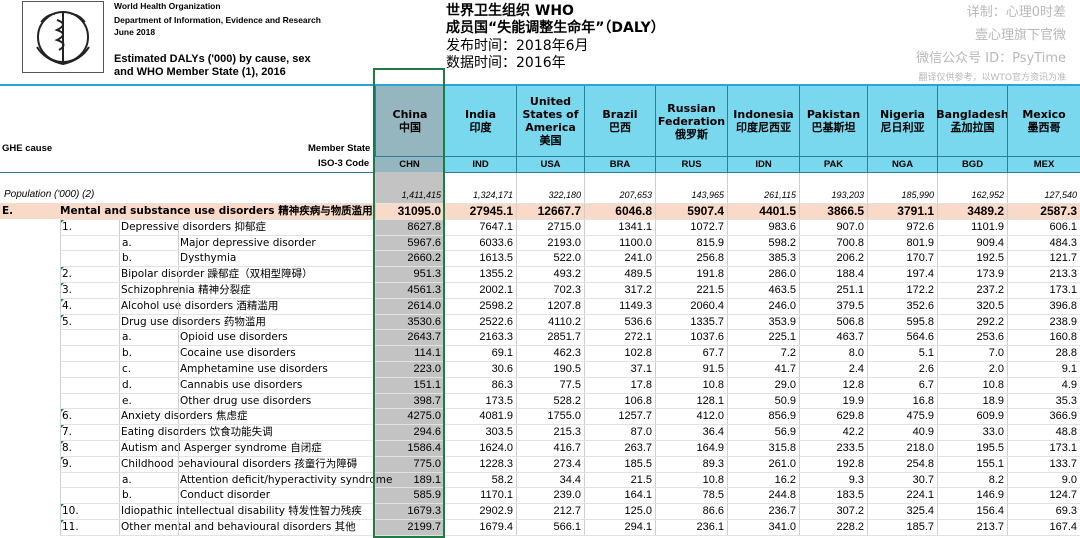 Image resolution: width=1080 pixels, height=538 pixels. Describe the element at coordinates (833, 495) in the screenshot. I see `value-cell-pak: 183.5` at that location.